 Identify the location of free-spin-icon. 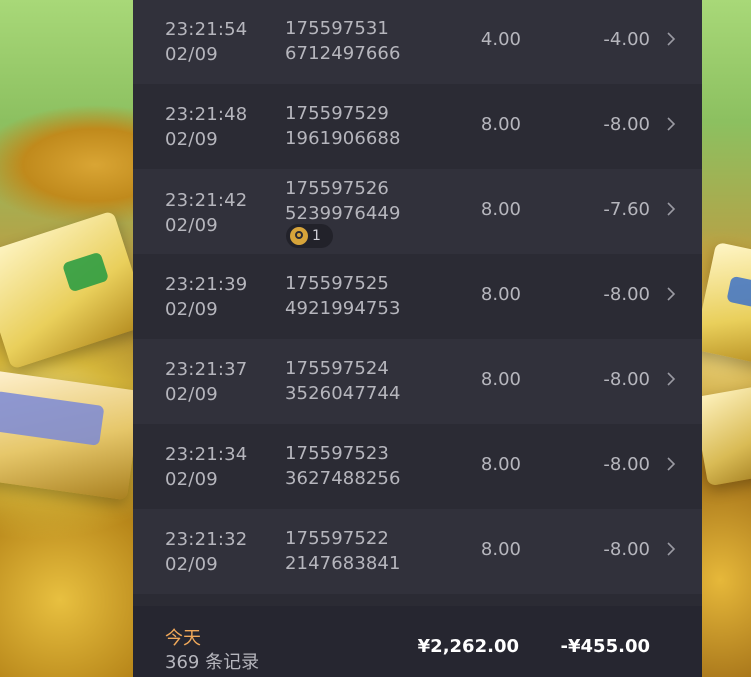
(299, 236).